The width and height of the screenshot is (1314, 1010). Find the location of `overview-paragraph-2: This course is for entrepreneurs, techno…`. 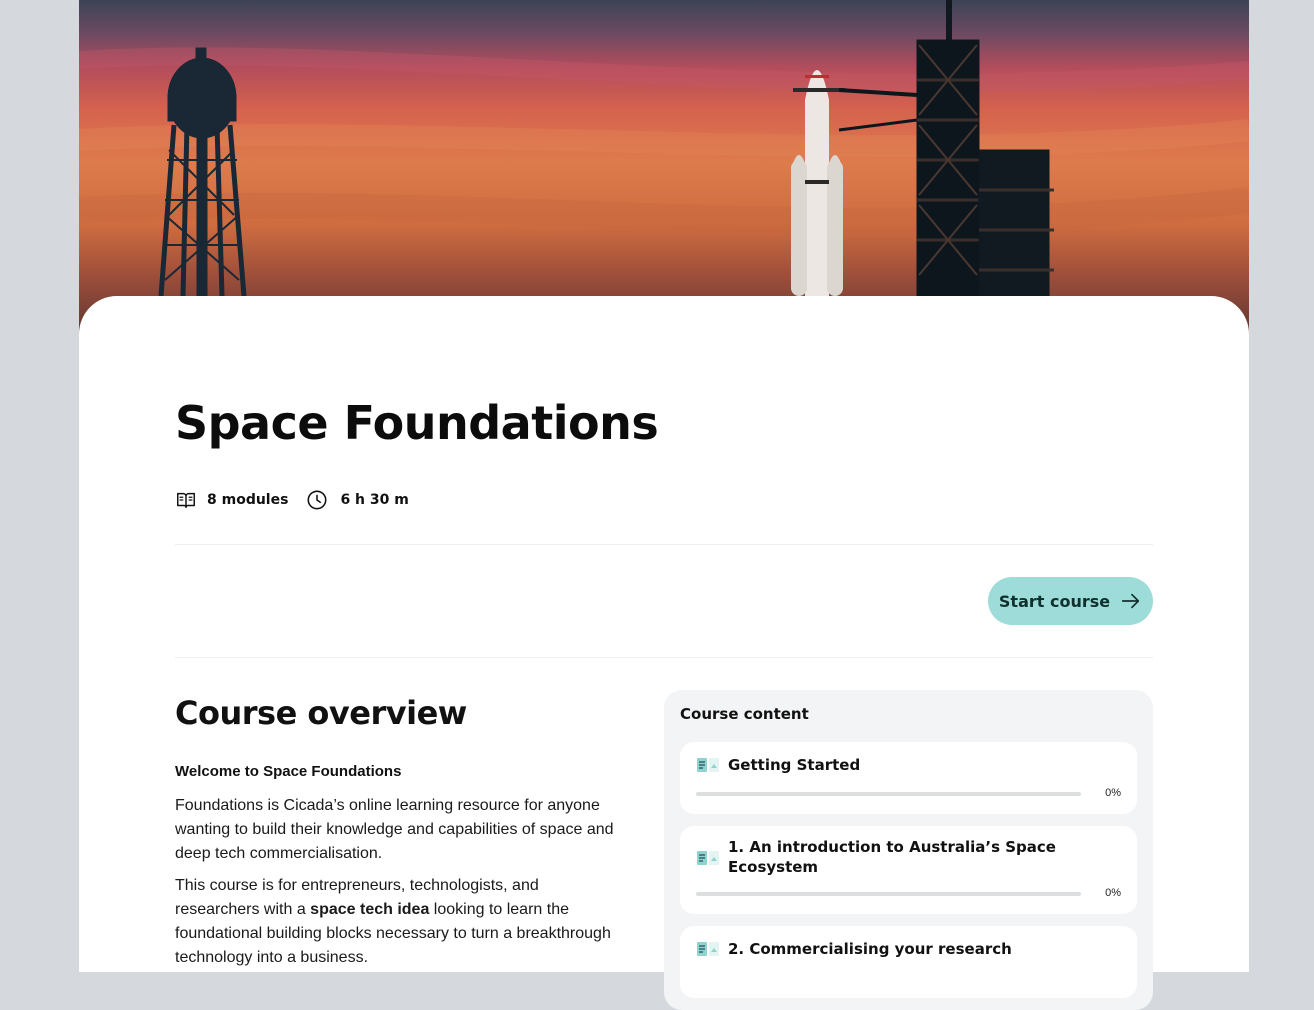

overview-paragraph-2: This course is for entrepreneurs, techno… is located at coordinates (395, 922).